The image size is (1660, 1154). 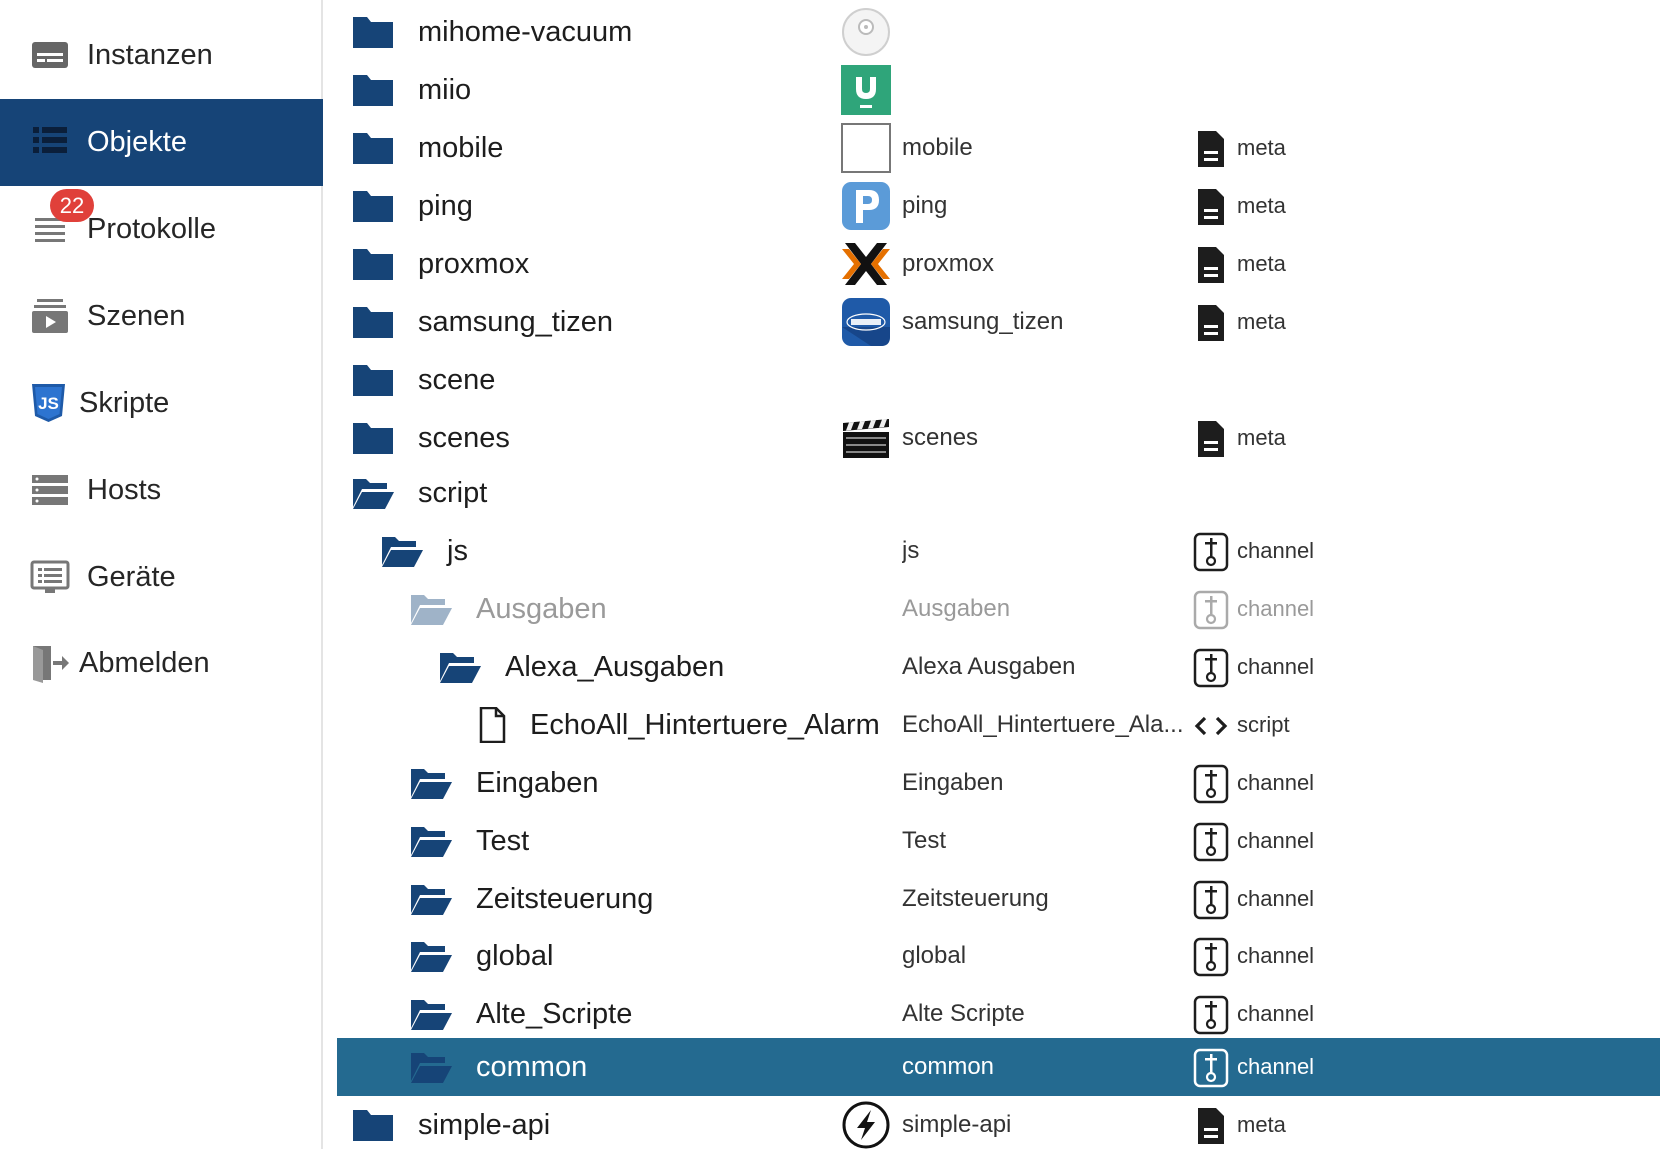 I want to click on tree-row: Zeitsteuerung Zeitsteuerung channel, so click(x=998, y=899).